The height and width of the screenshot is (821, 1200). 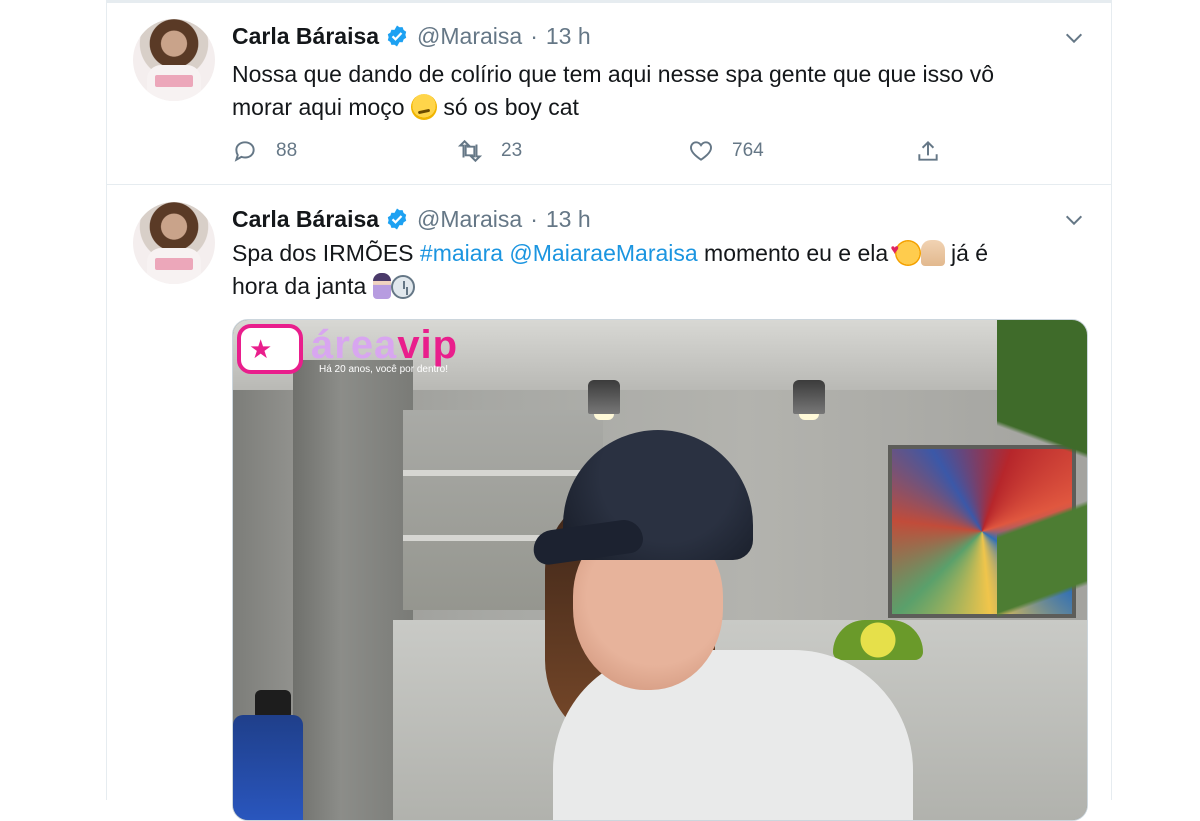 I want to click on clock-emoji-icon, so click(x=402, y=287).